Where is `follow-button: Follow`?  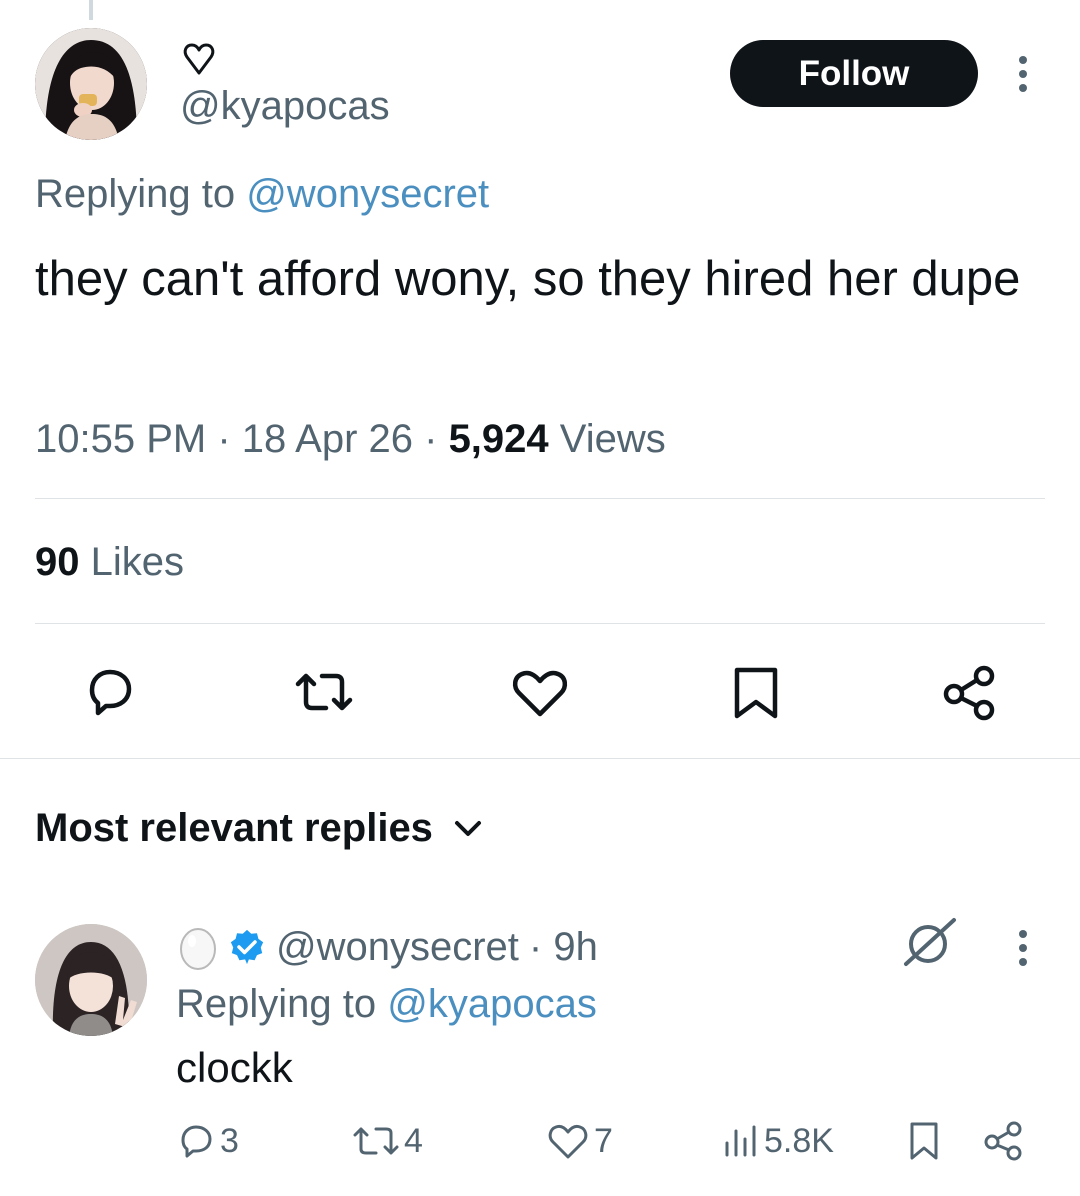
follow-button: Follow is located at coordinates (854, 73).